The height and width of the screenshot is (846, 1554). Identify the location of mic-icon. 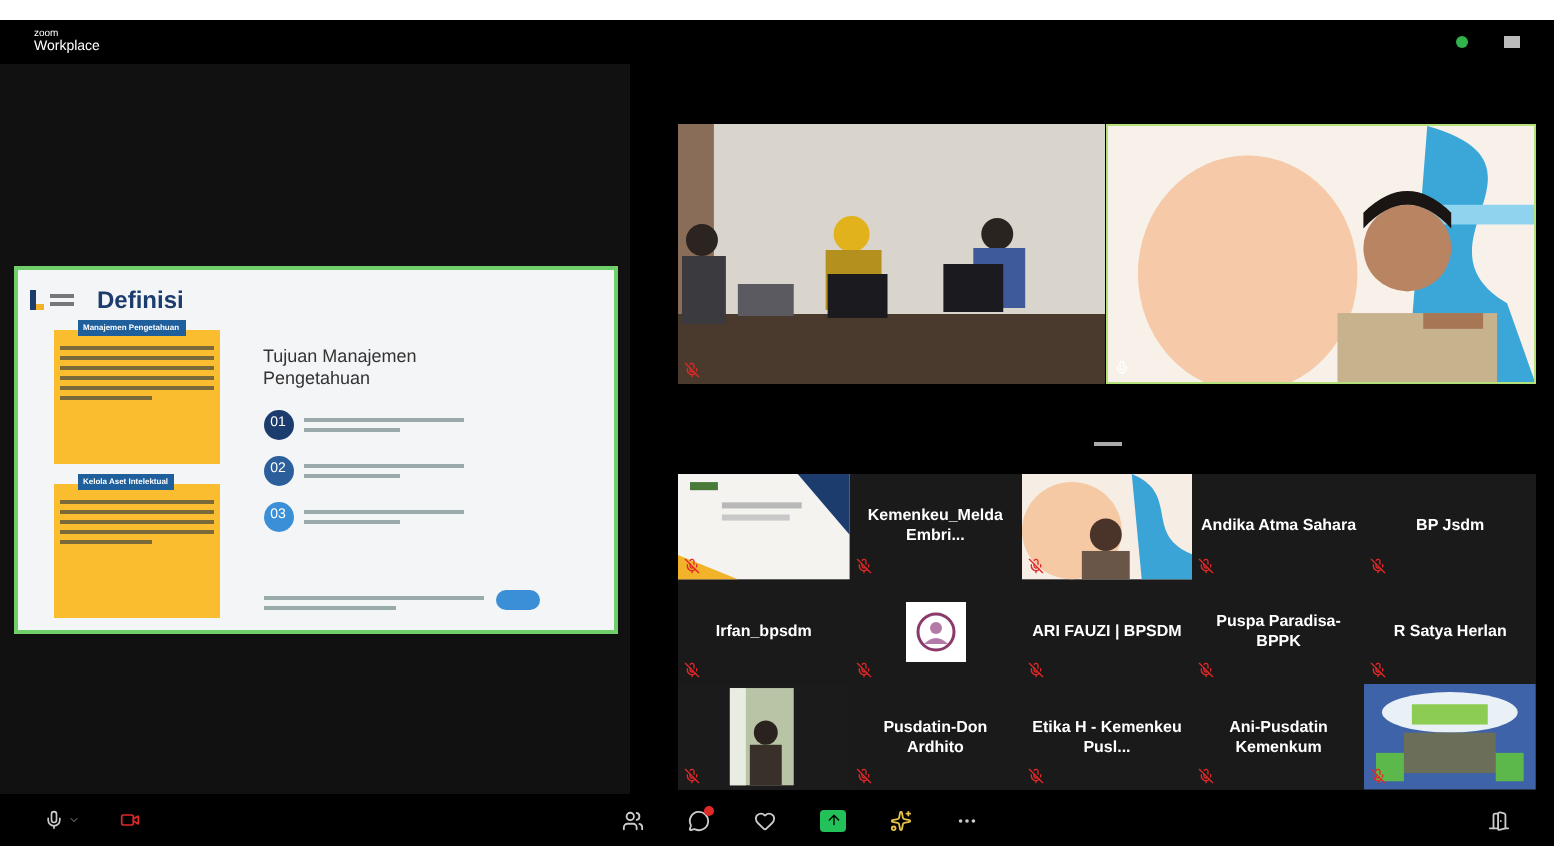
(54, 820).